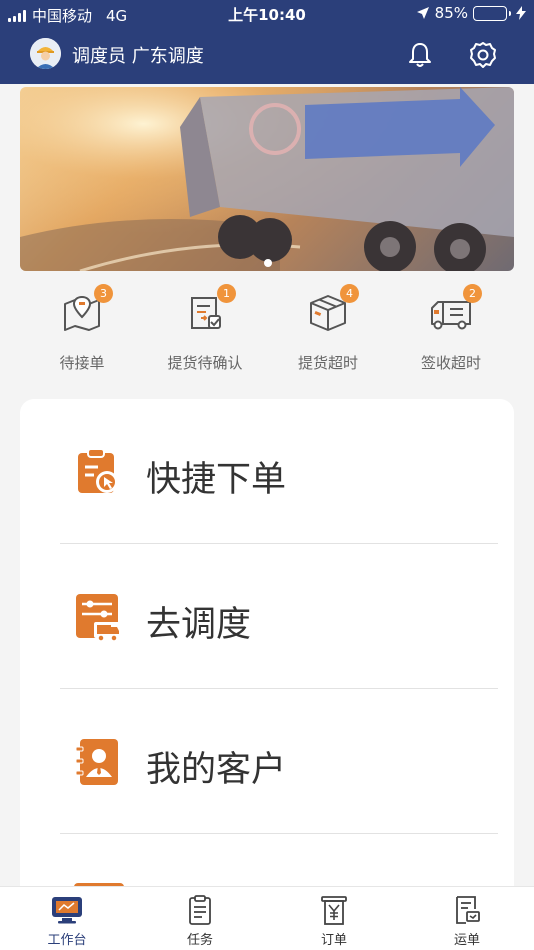 This screenshot has height=950, width=534. I want to click on bottom-tab-bar: 工作台 任务 订单 运单, so click(267, 918).